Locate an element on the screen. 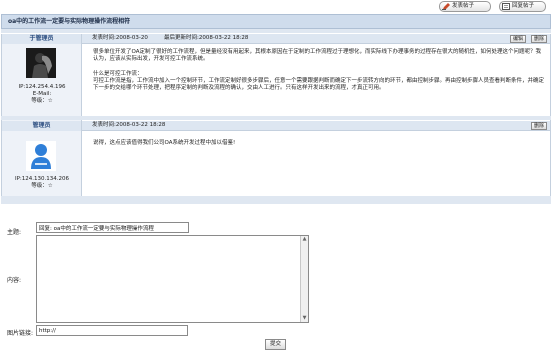 Image resolution: width=553 pixels, height=357 pixels. author-email: E-Mail: is located at coordinates (42, 94).